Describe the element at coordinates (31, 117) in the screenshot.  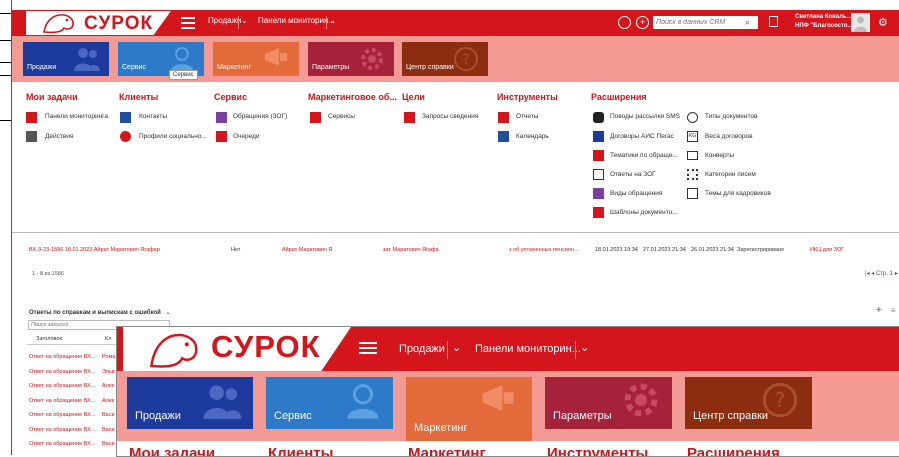
I see `dashboard-icon` at that location.